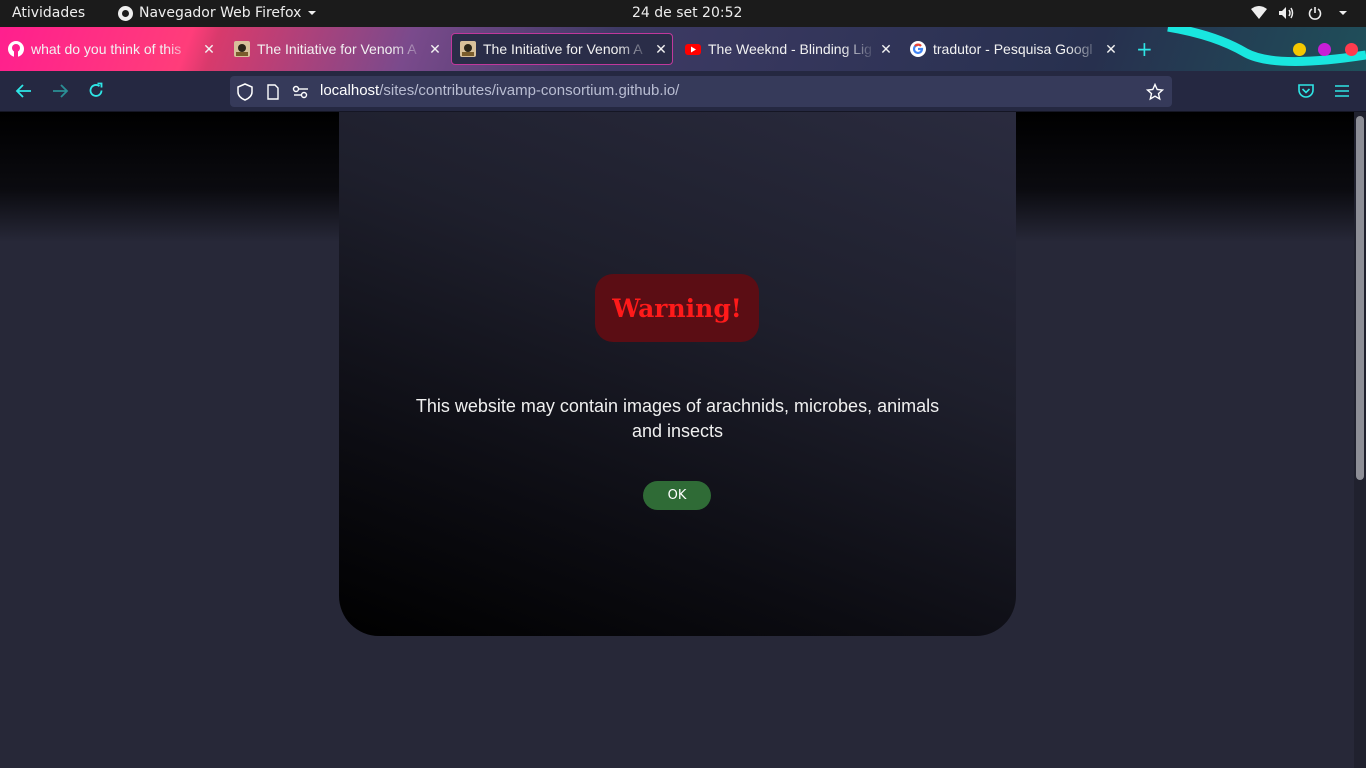 The height and width of the screenshot is (768, 1366). I want to click on permissions-icon, so click(301, 92).